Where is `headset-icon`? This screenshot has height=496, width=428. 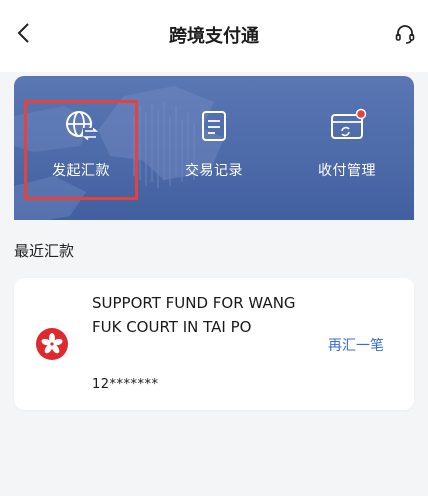
headset-icon is located at coordinates (405, 34).